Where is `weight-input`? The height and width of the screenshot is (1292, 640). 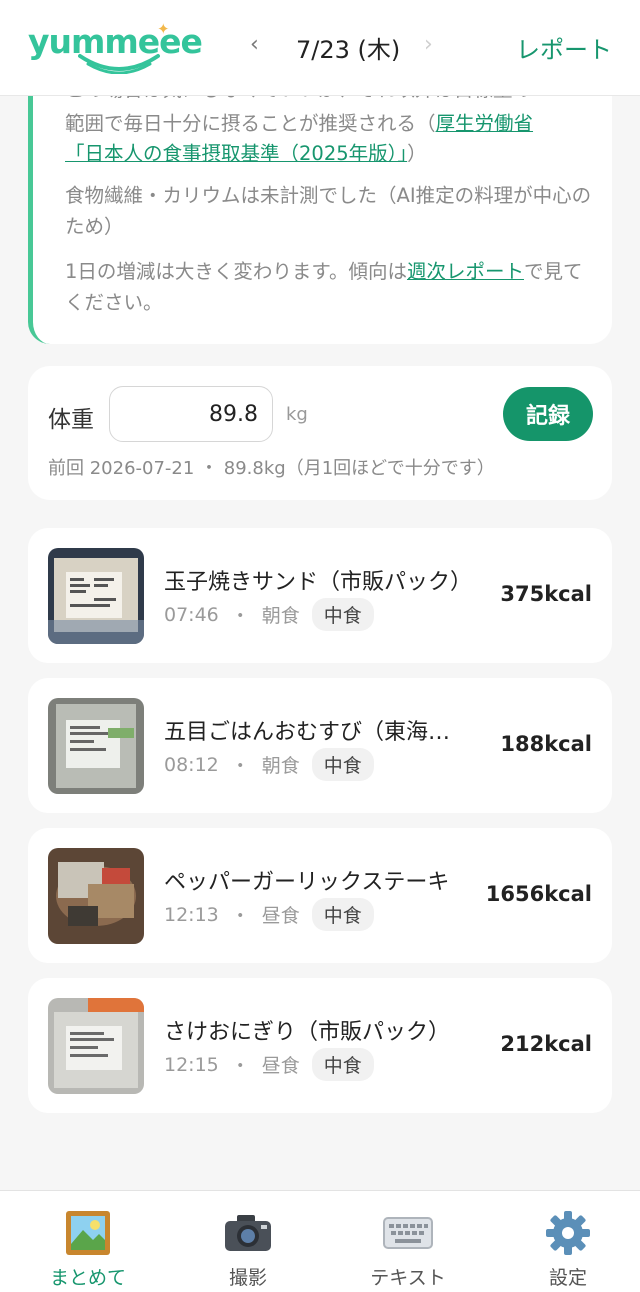 weight-input is located at coordinates (191, 414).